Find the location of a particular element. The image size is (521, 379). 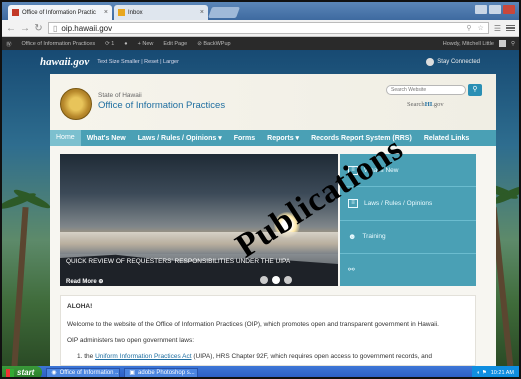

page-icon: ▯ is located at coordinates (55, 28).